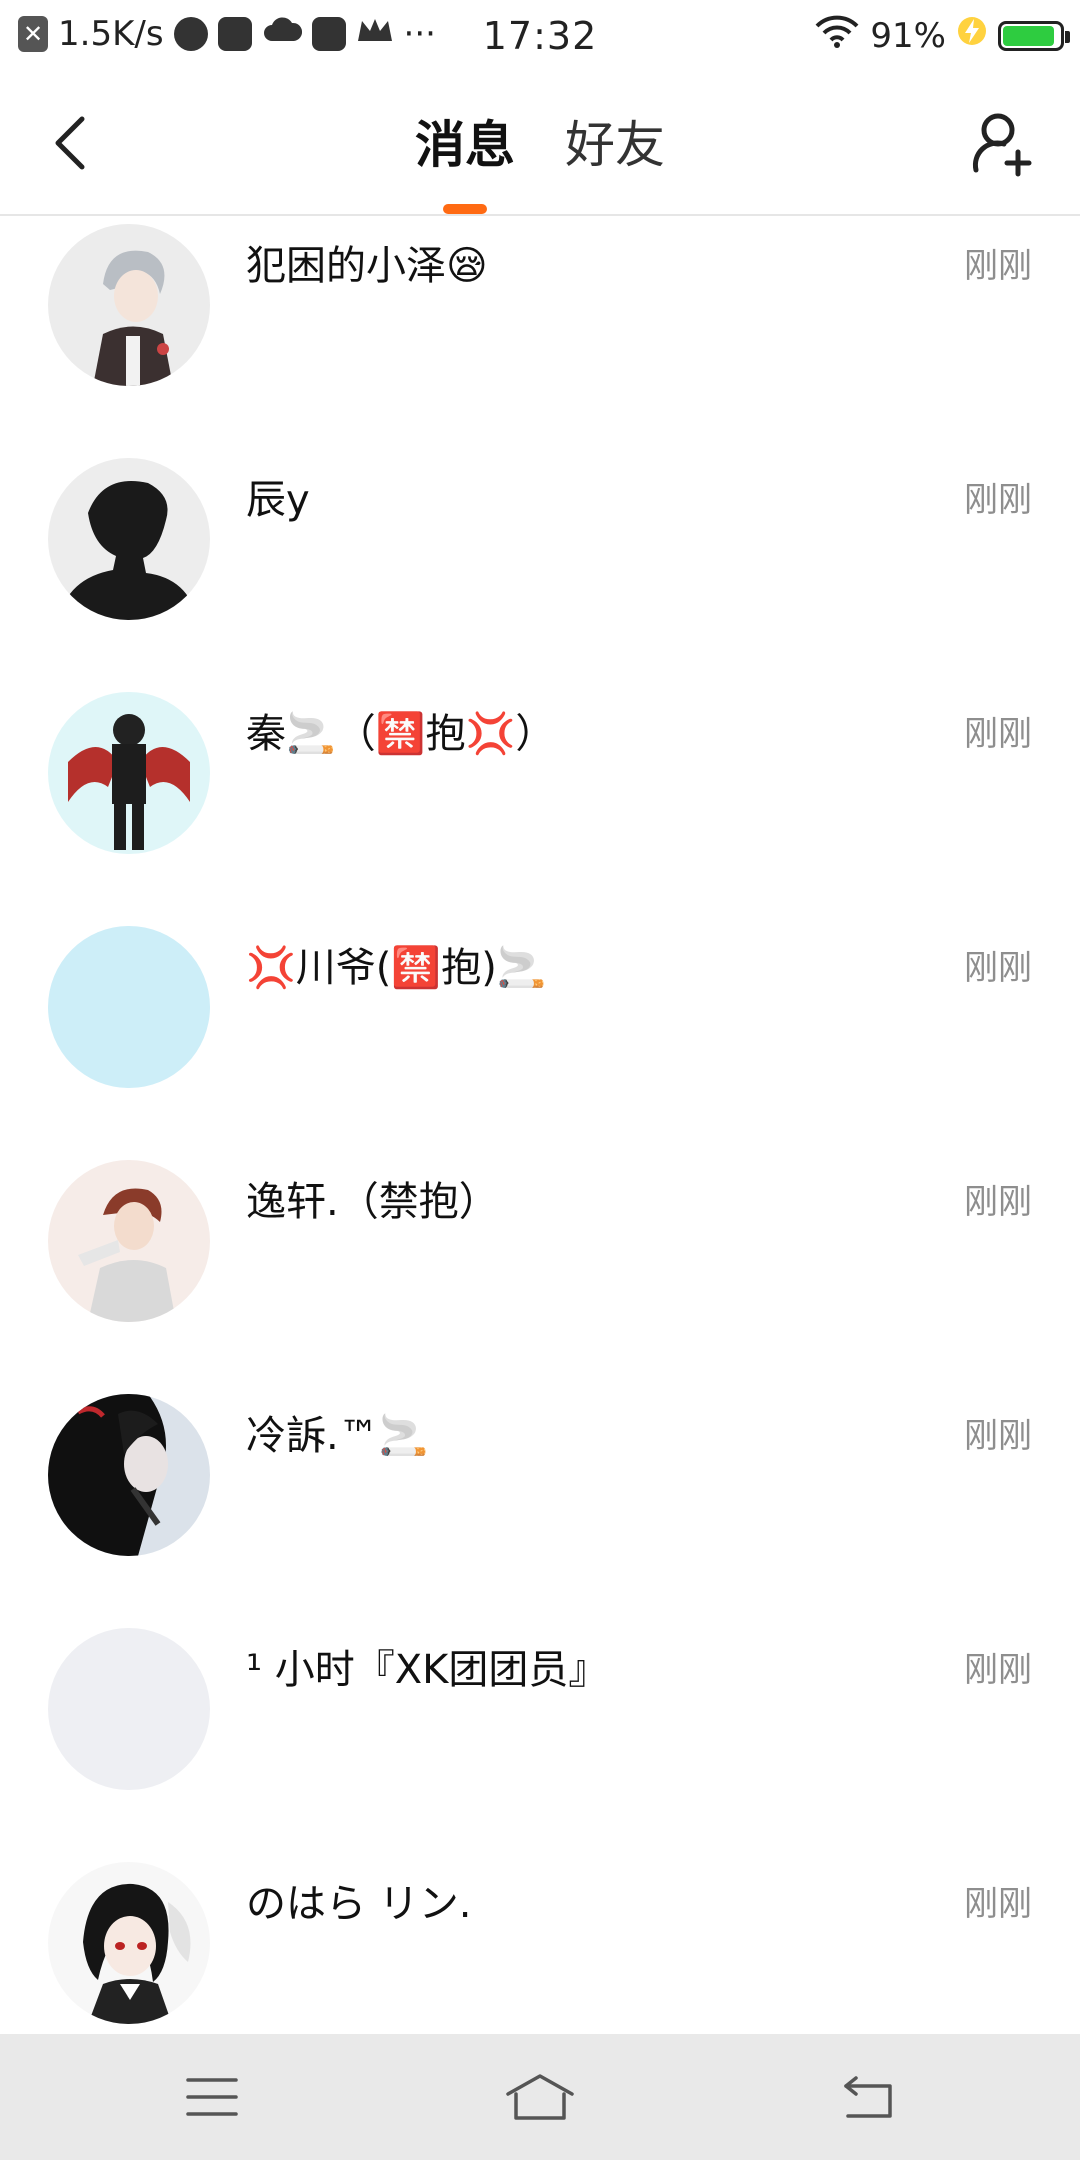 The height and width of the screenshot is (2160, 1080). I want to click on battery-icon, so click(1034, 35).